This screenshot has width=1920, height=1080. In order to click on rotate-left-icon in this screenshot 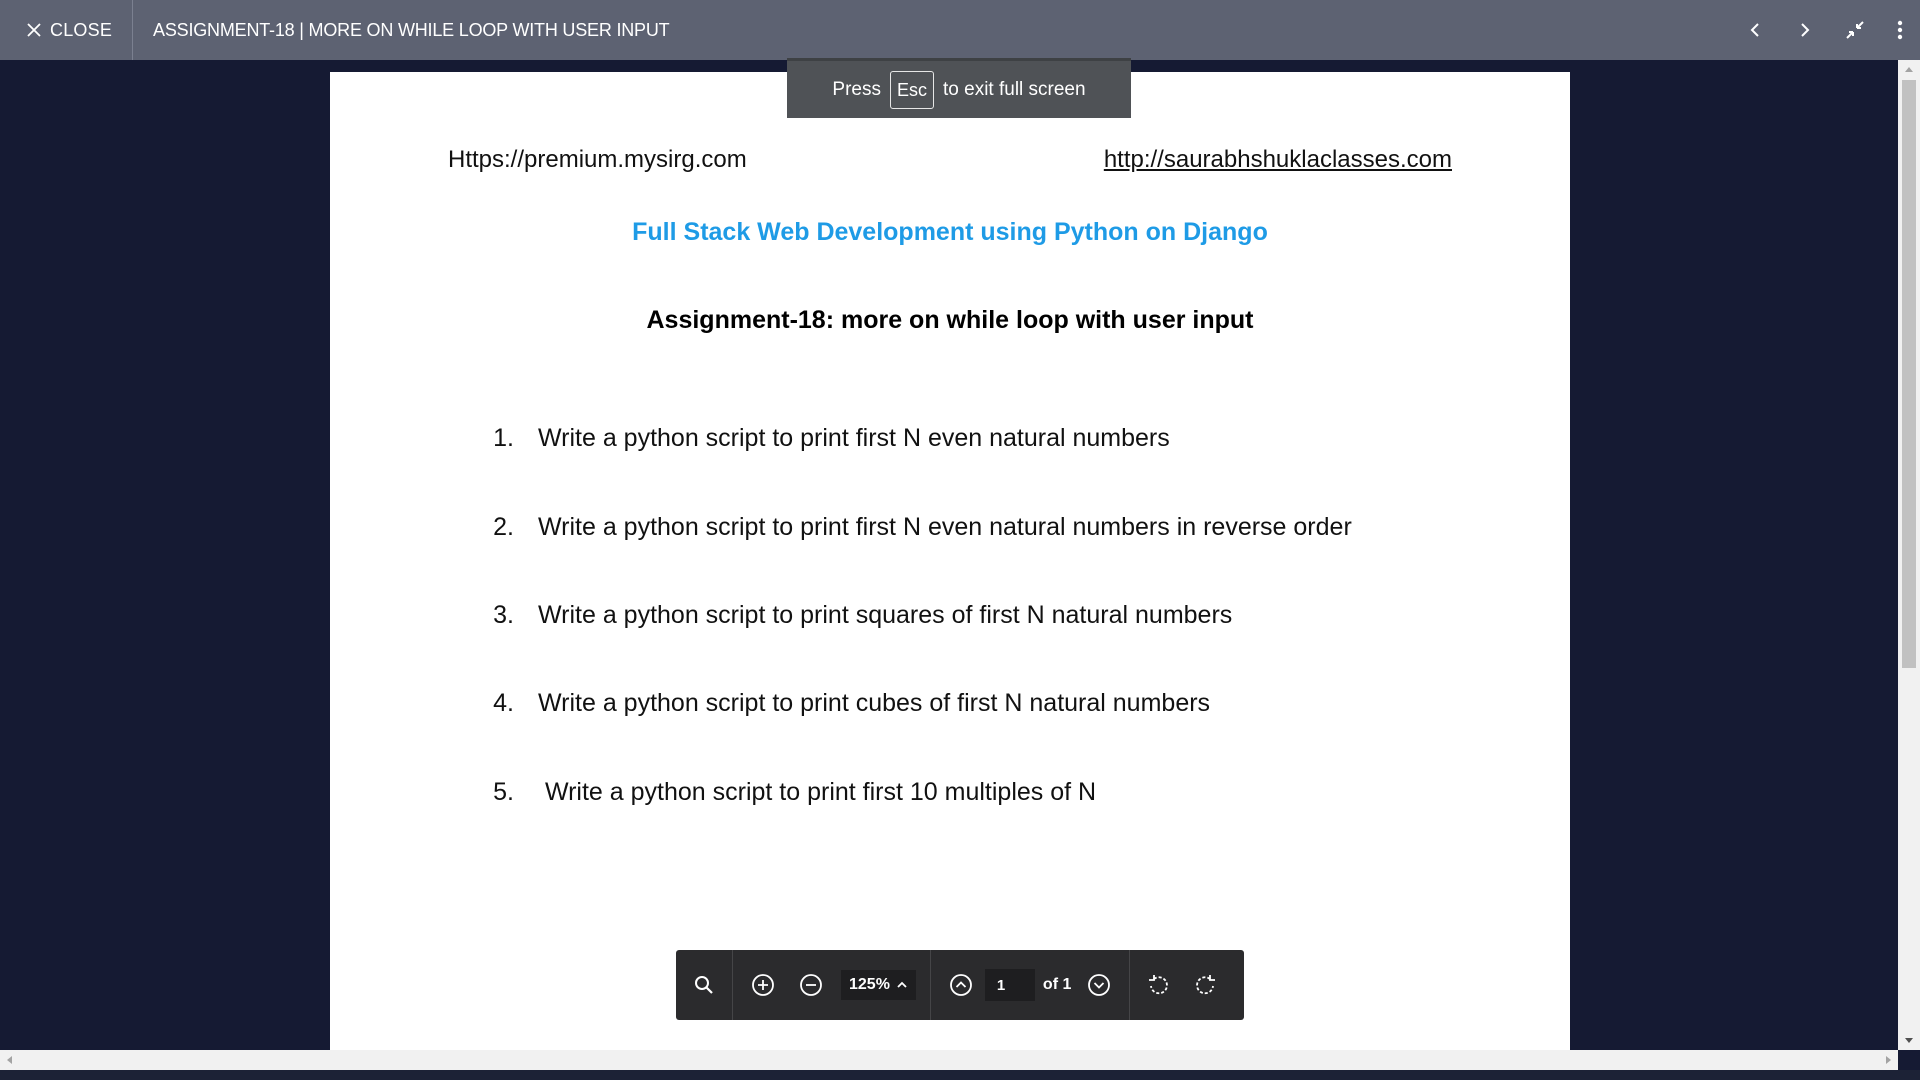, I will do `click(1159, 985)`.